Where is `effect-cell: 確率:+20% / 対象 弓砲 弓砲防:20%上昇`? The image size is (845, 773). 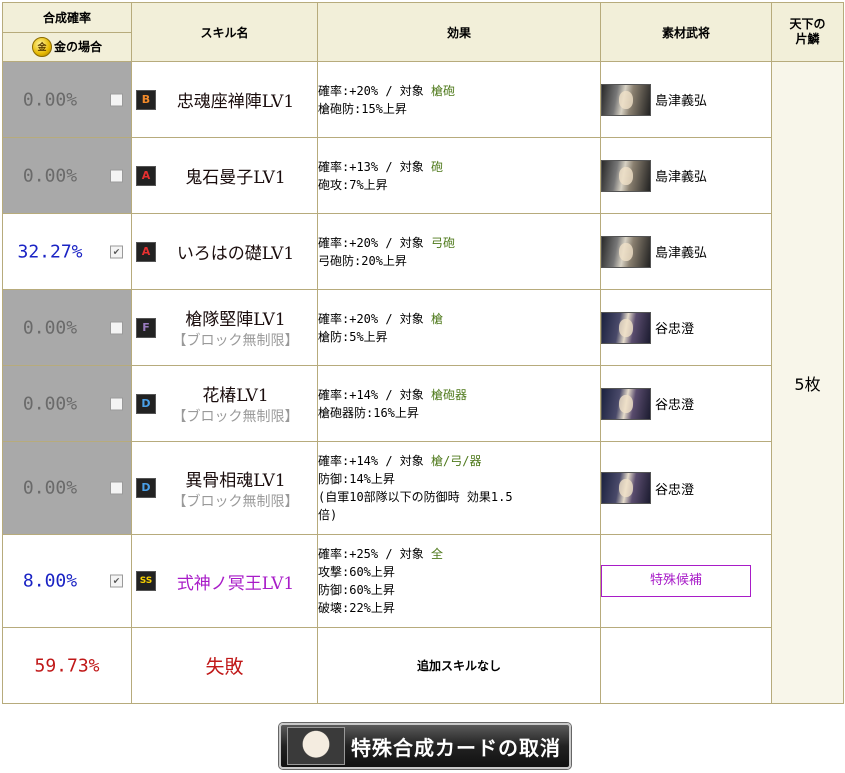
effect-cell: 確率:+20% / 対象 弓砲 弓砲防:20%上昇 is located at coordinates (459, 251).